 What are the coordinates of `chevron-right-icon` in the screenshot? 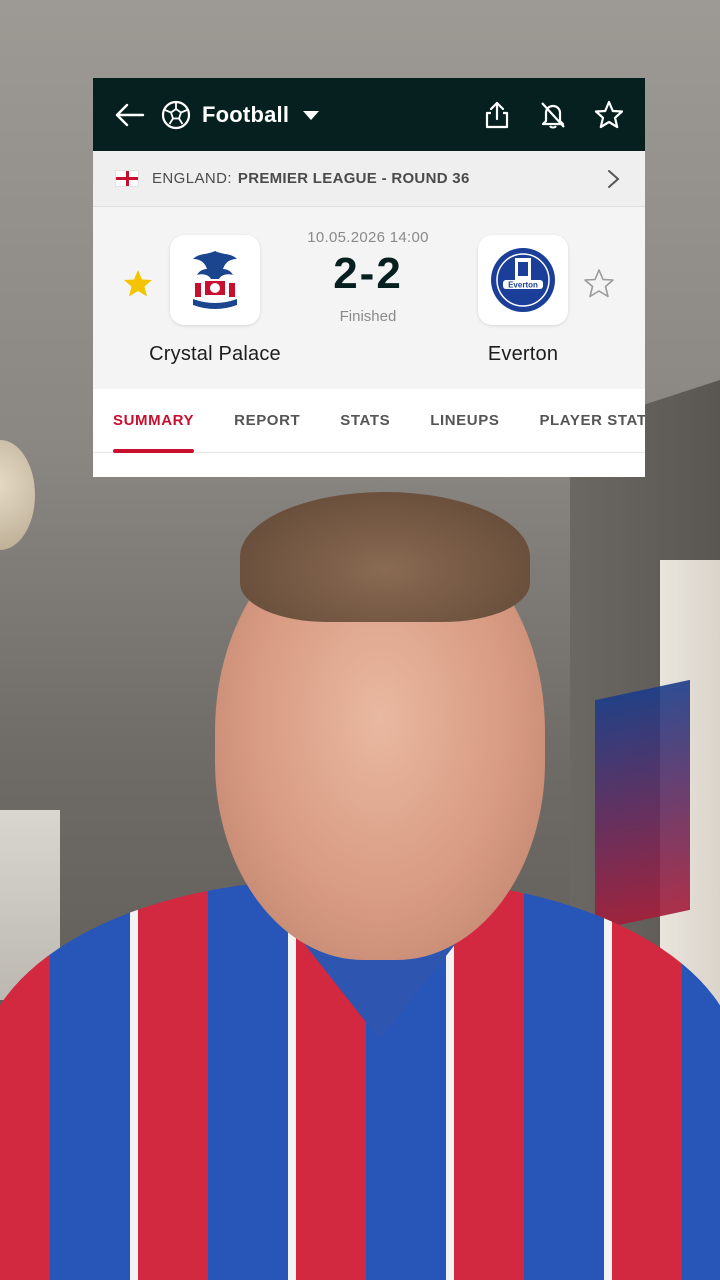 It's located at (614, 178).